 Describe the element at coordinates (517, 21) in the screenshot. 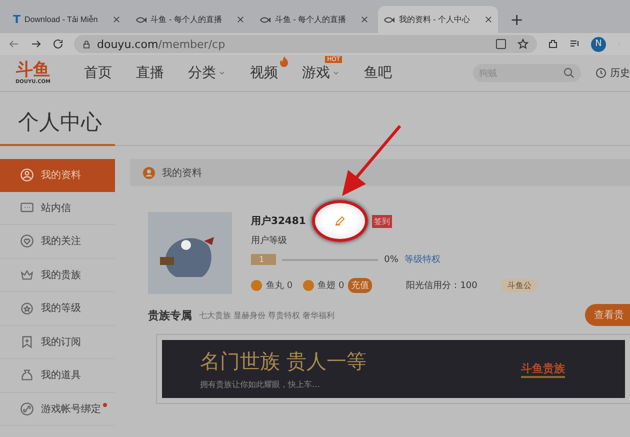

I see `new-tab-button: +` at that location.